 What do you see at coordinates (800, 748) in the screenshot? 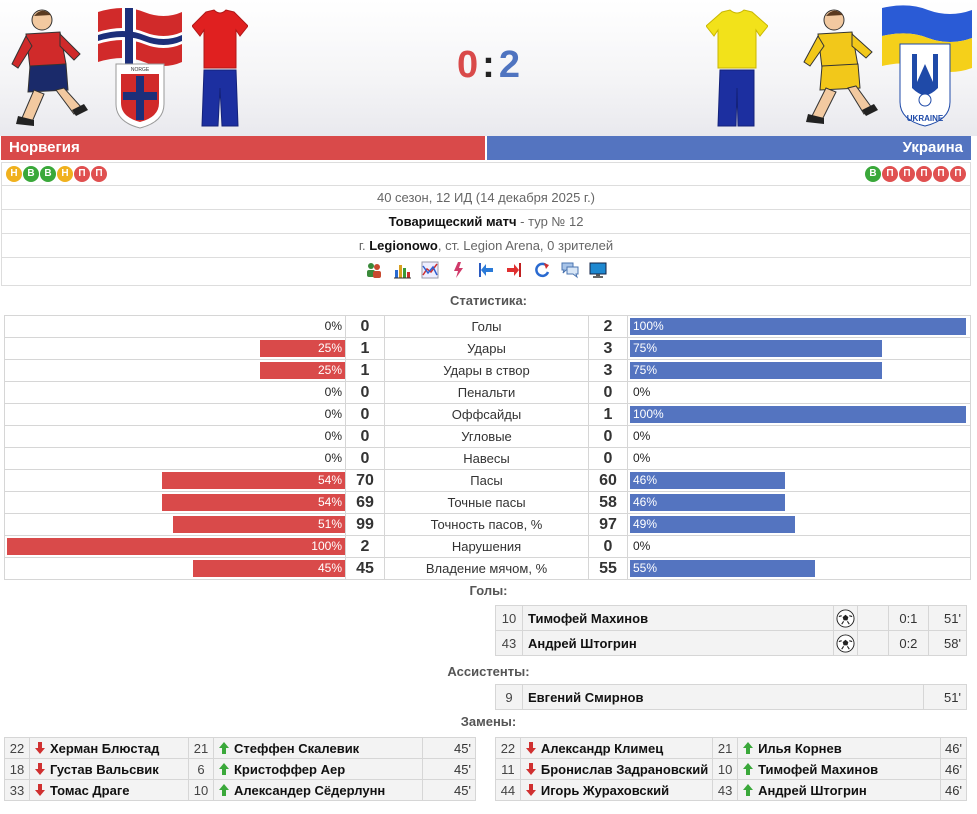
I see `sub-in-name: Илья Корнев` at bounding box center [800, 748].